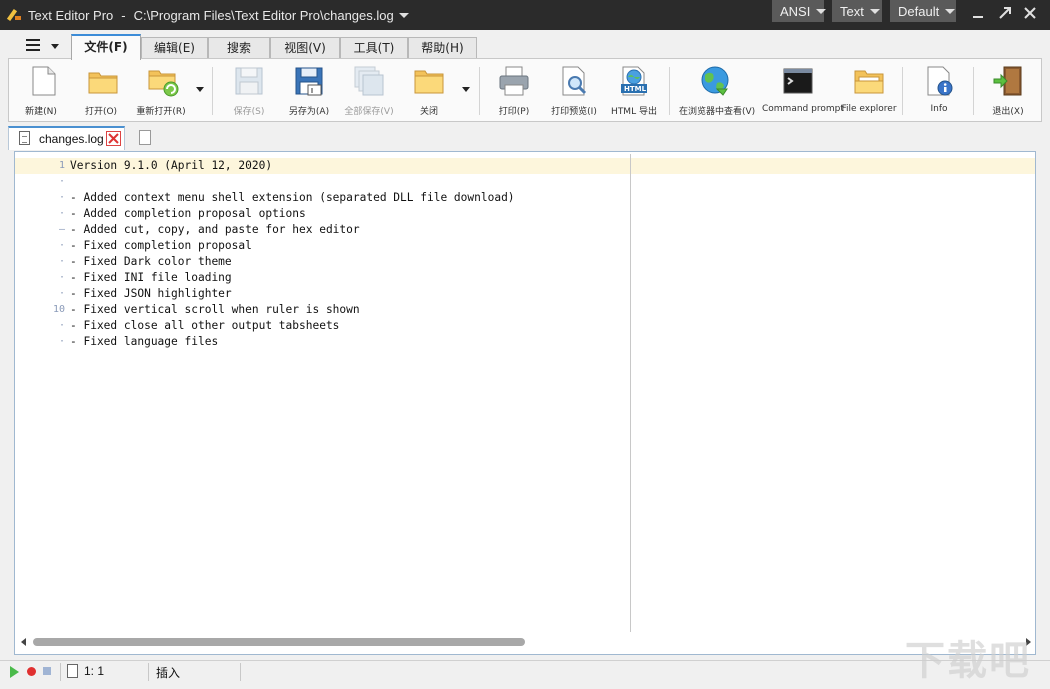  I want to click on editor-line: 1 Version 9.1.0 (April 12, 2020), so click(515, 166).